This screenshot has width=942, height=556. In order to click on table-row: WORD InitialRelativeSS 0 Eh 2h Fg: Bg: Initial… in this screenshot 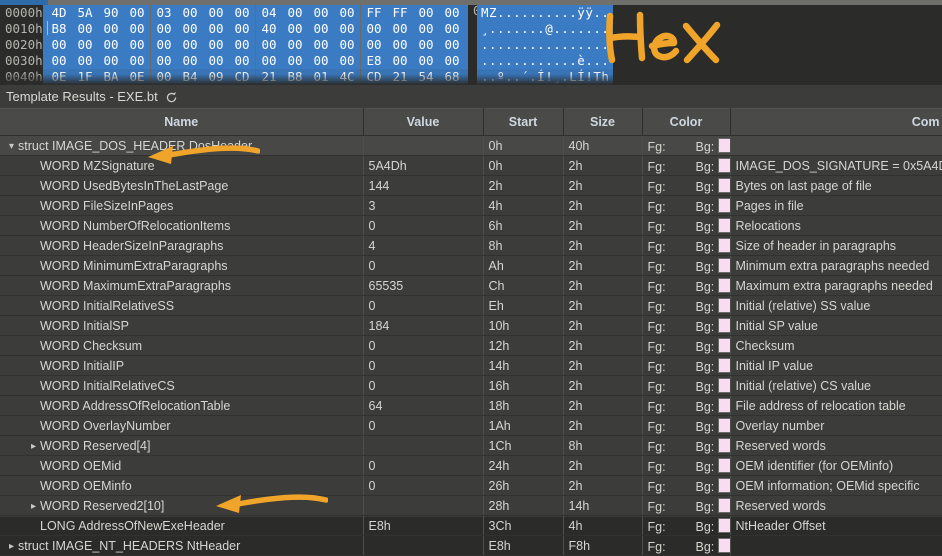, I will do `click(471, 305)`.